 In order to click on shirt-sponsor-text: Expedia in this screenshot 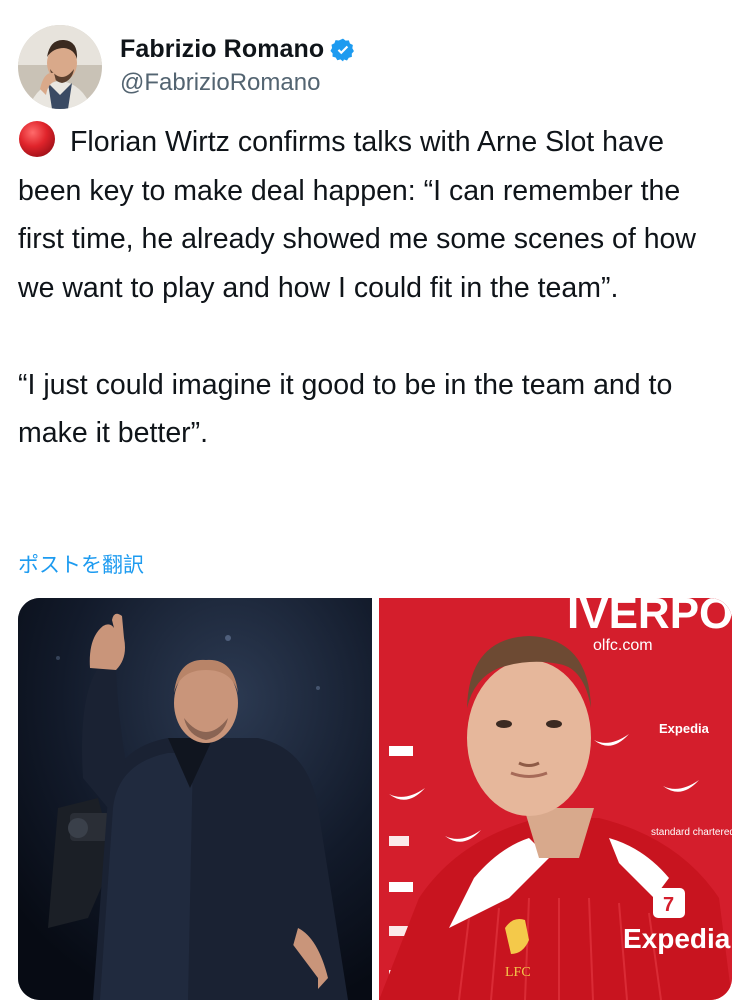, I will do `click(677, 938)`.